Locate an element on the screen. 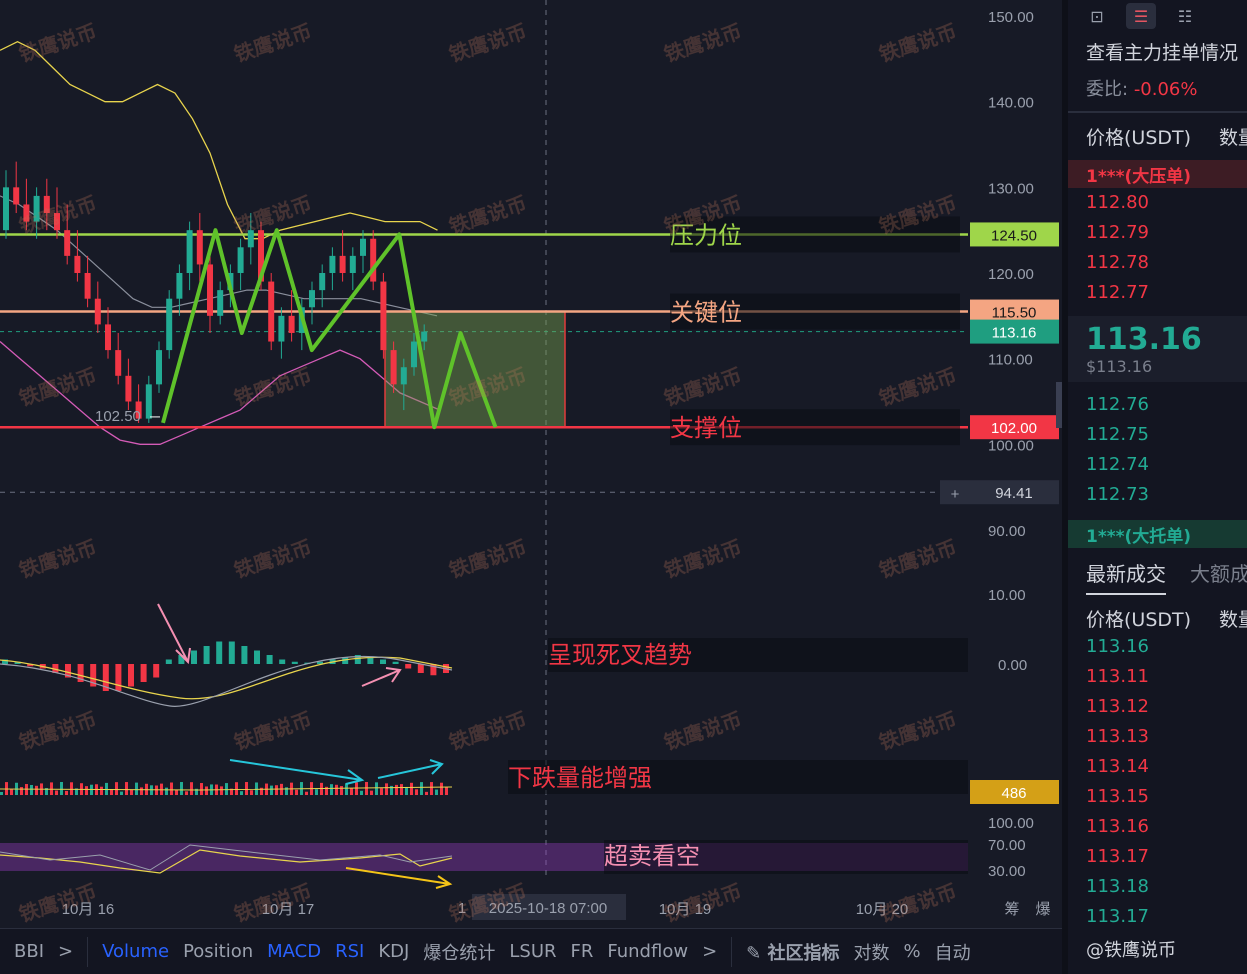  trade-row: 113.17 is located at coordinates (1117, 856).